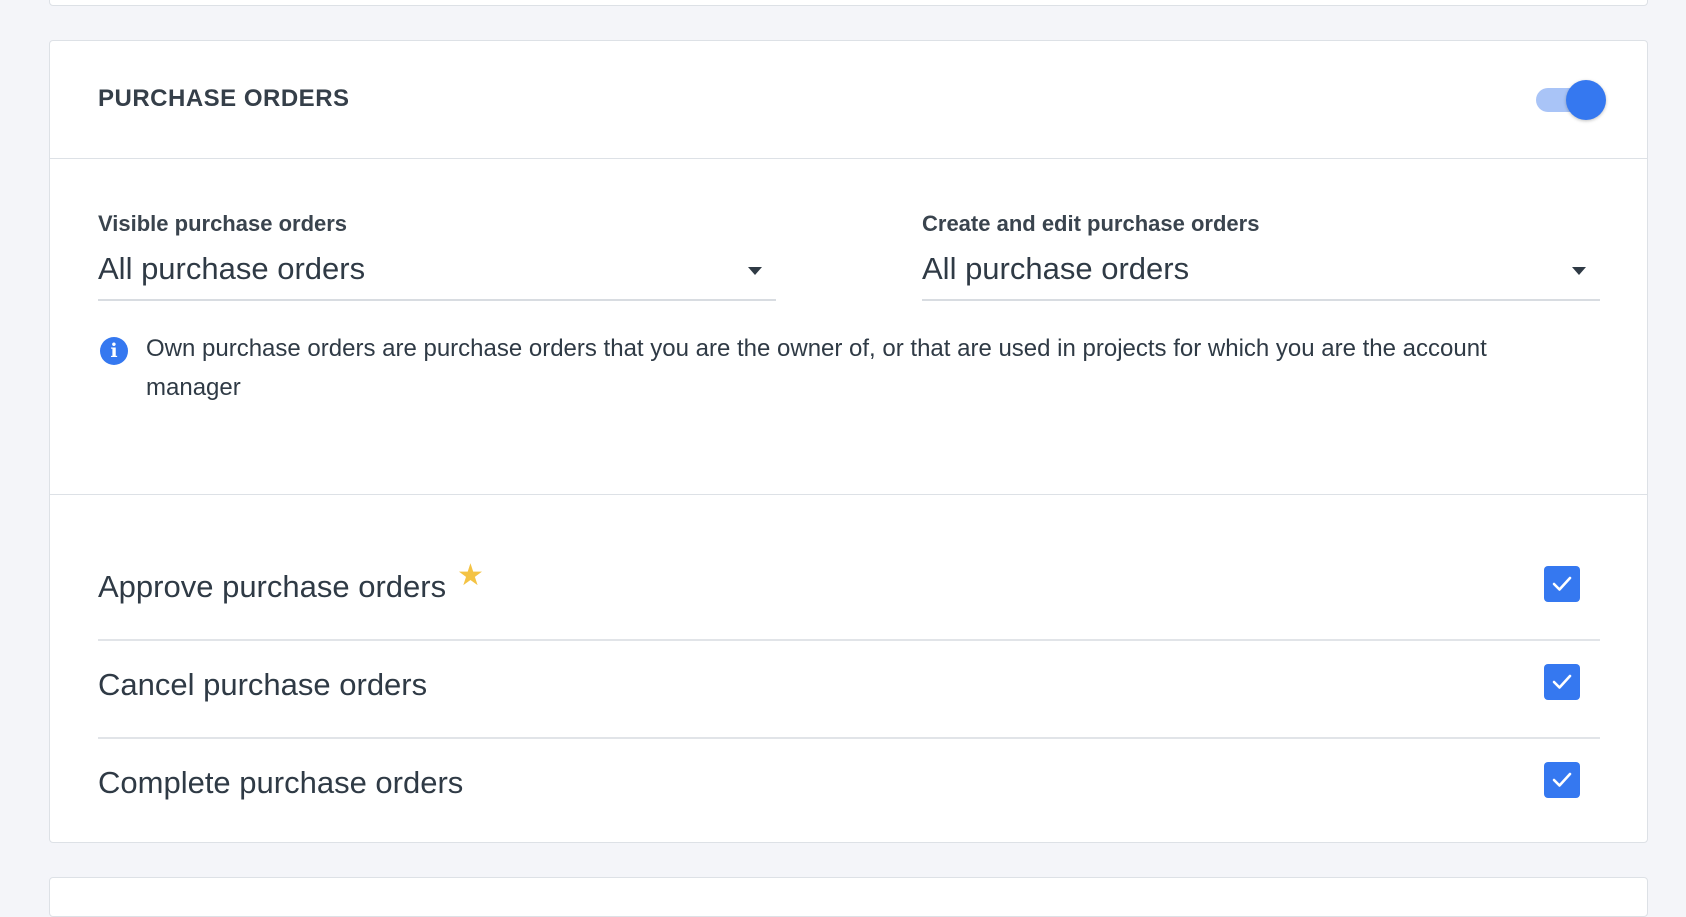  Describe the element at coordinates (437, 274) in the screenshot. I see `visible-purchase-orders-select: All purchase orders` at that location.